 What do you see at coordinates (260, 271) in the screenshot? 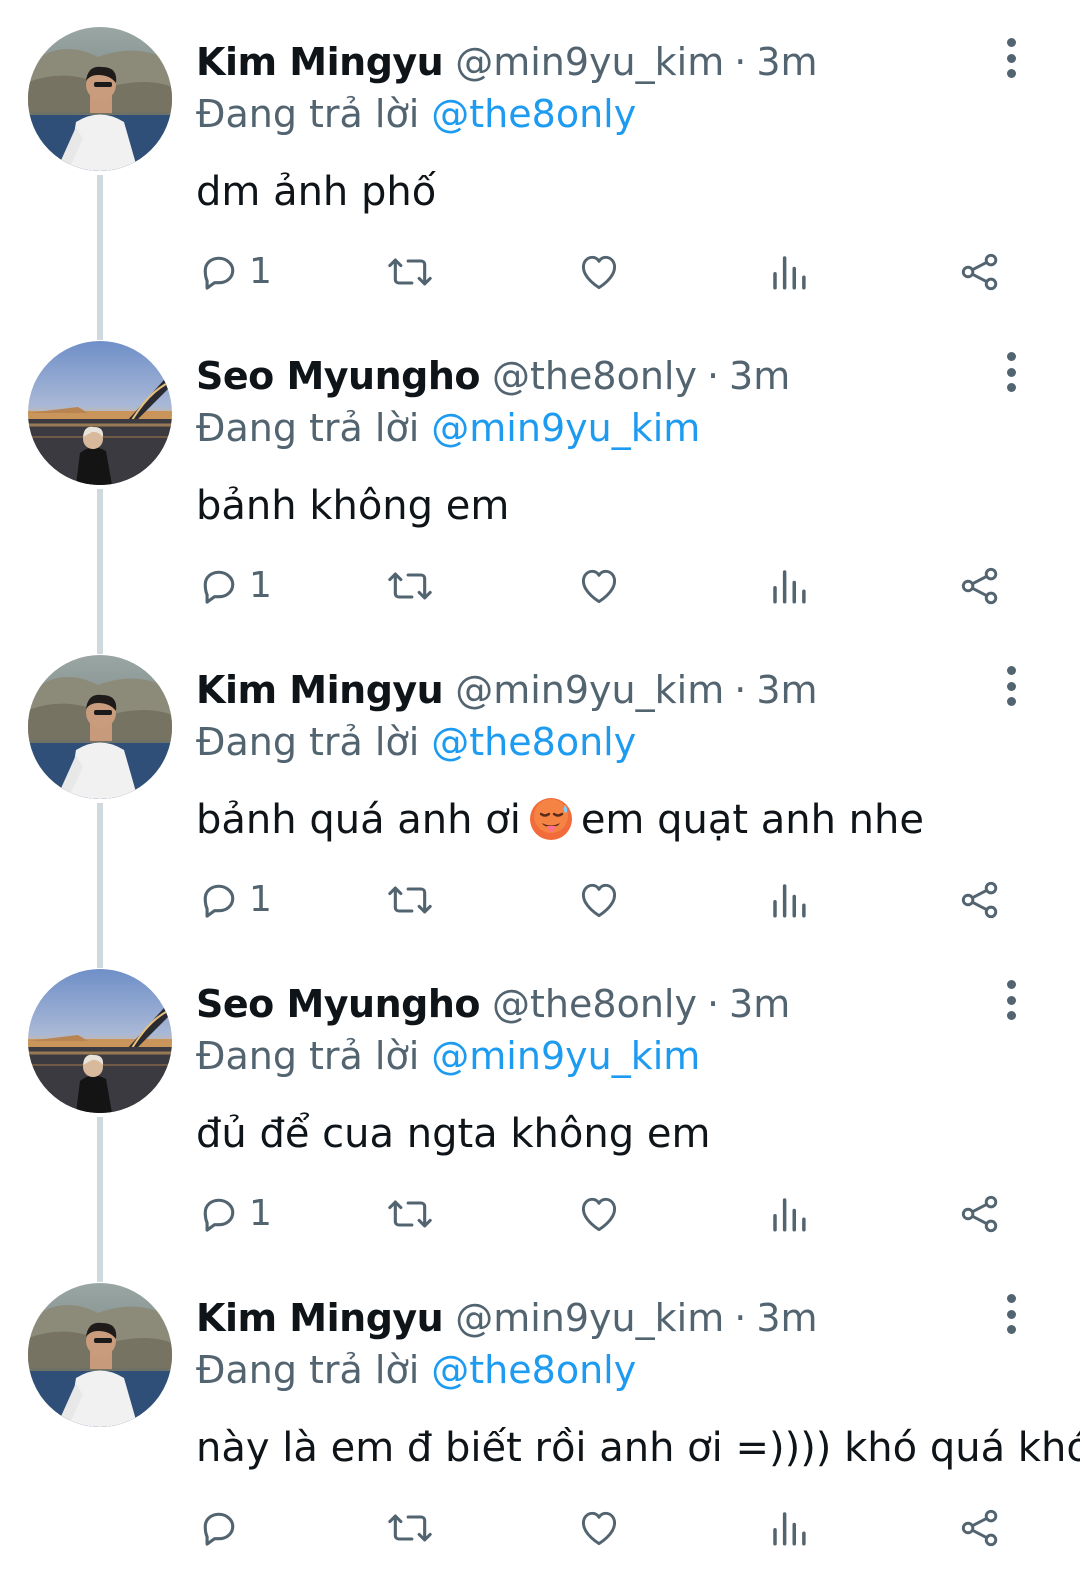
I see `reply-count: 1` at bounding box center [260, 271].